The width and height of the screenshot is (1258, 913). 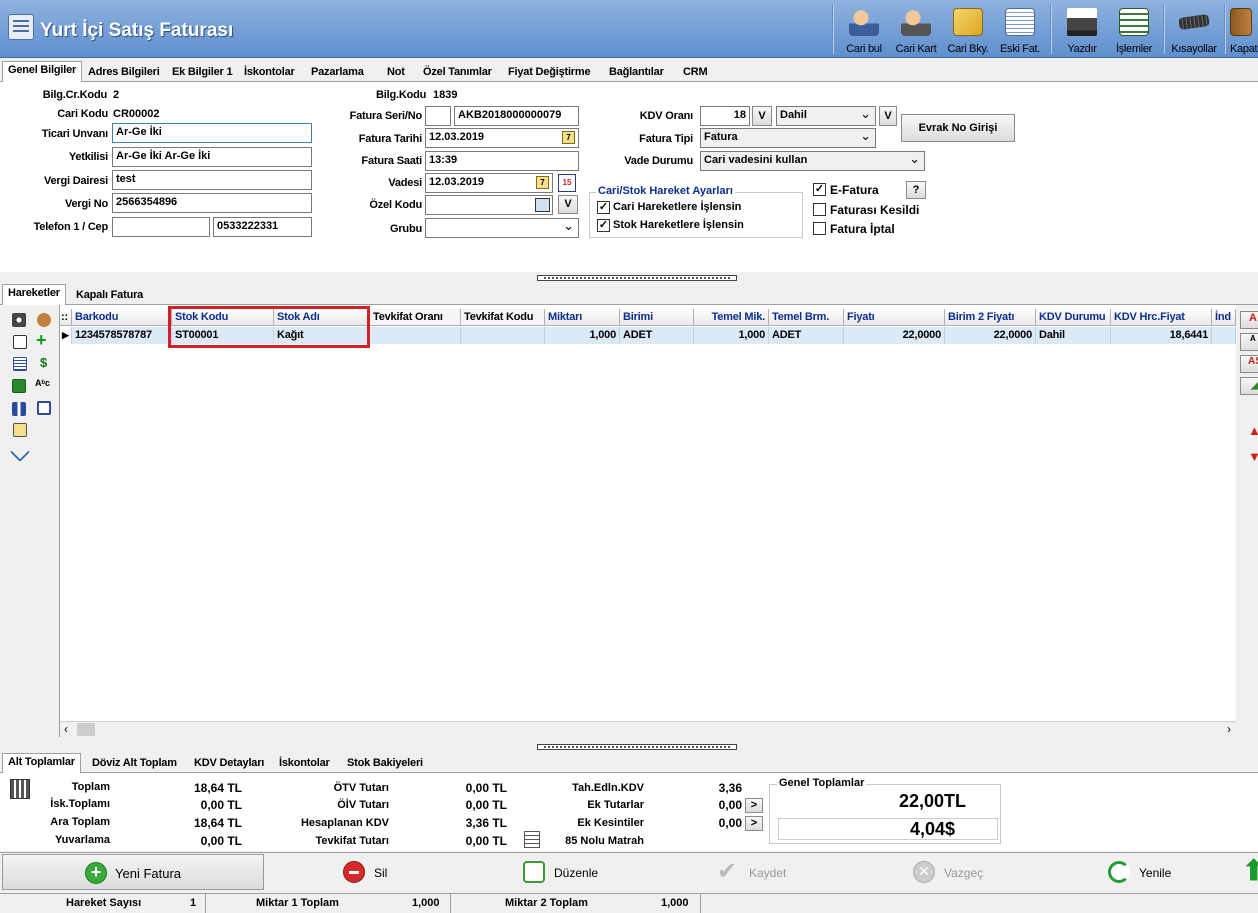 I want to click on kdv-orani-v-button: V, so click(x=762, y=116).